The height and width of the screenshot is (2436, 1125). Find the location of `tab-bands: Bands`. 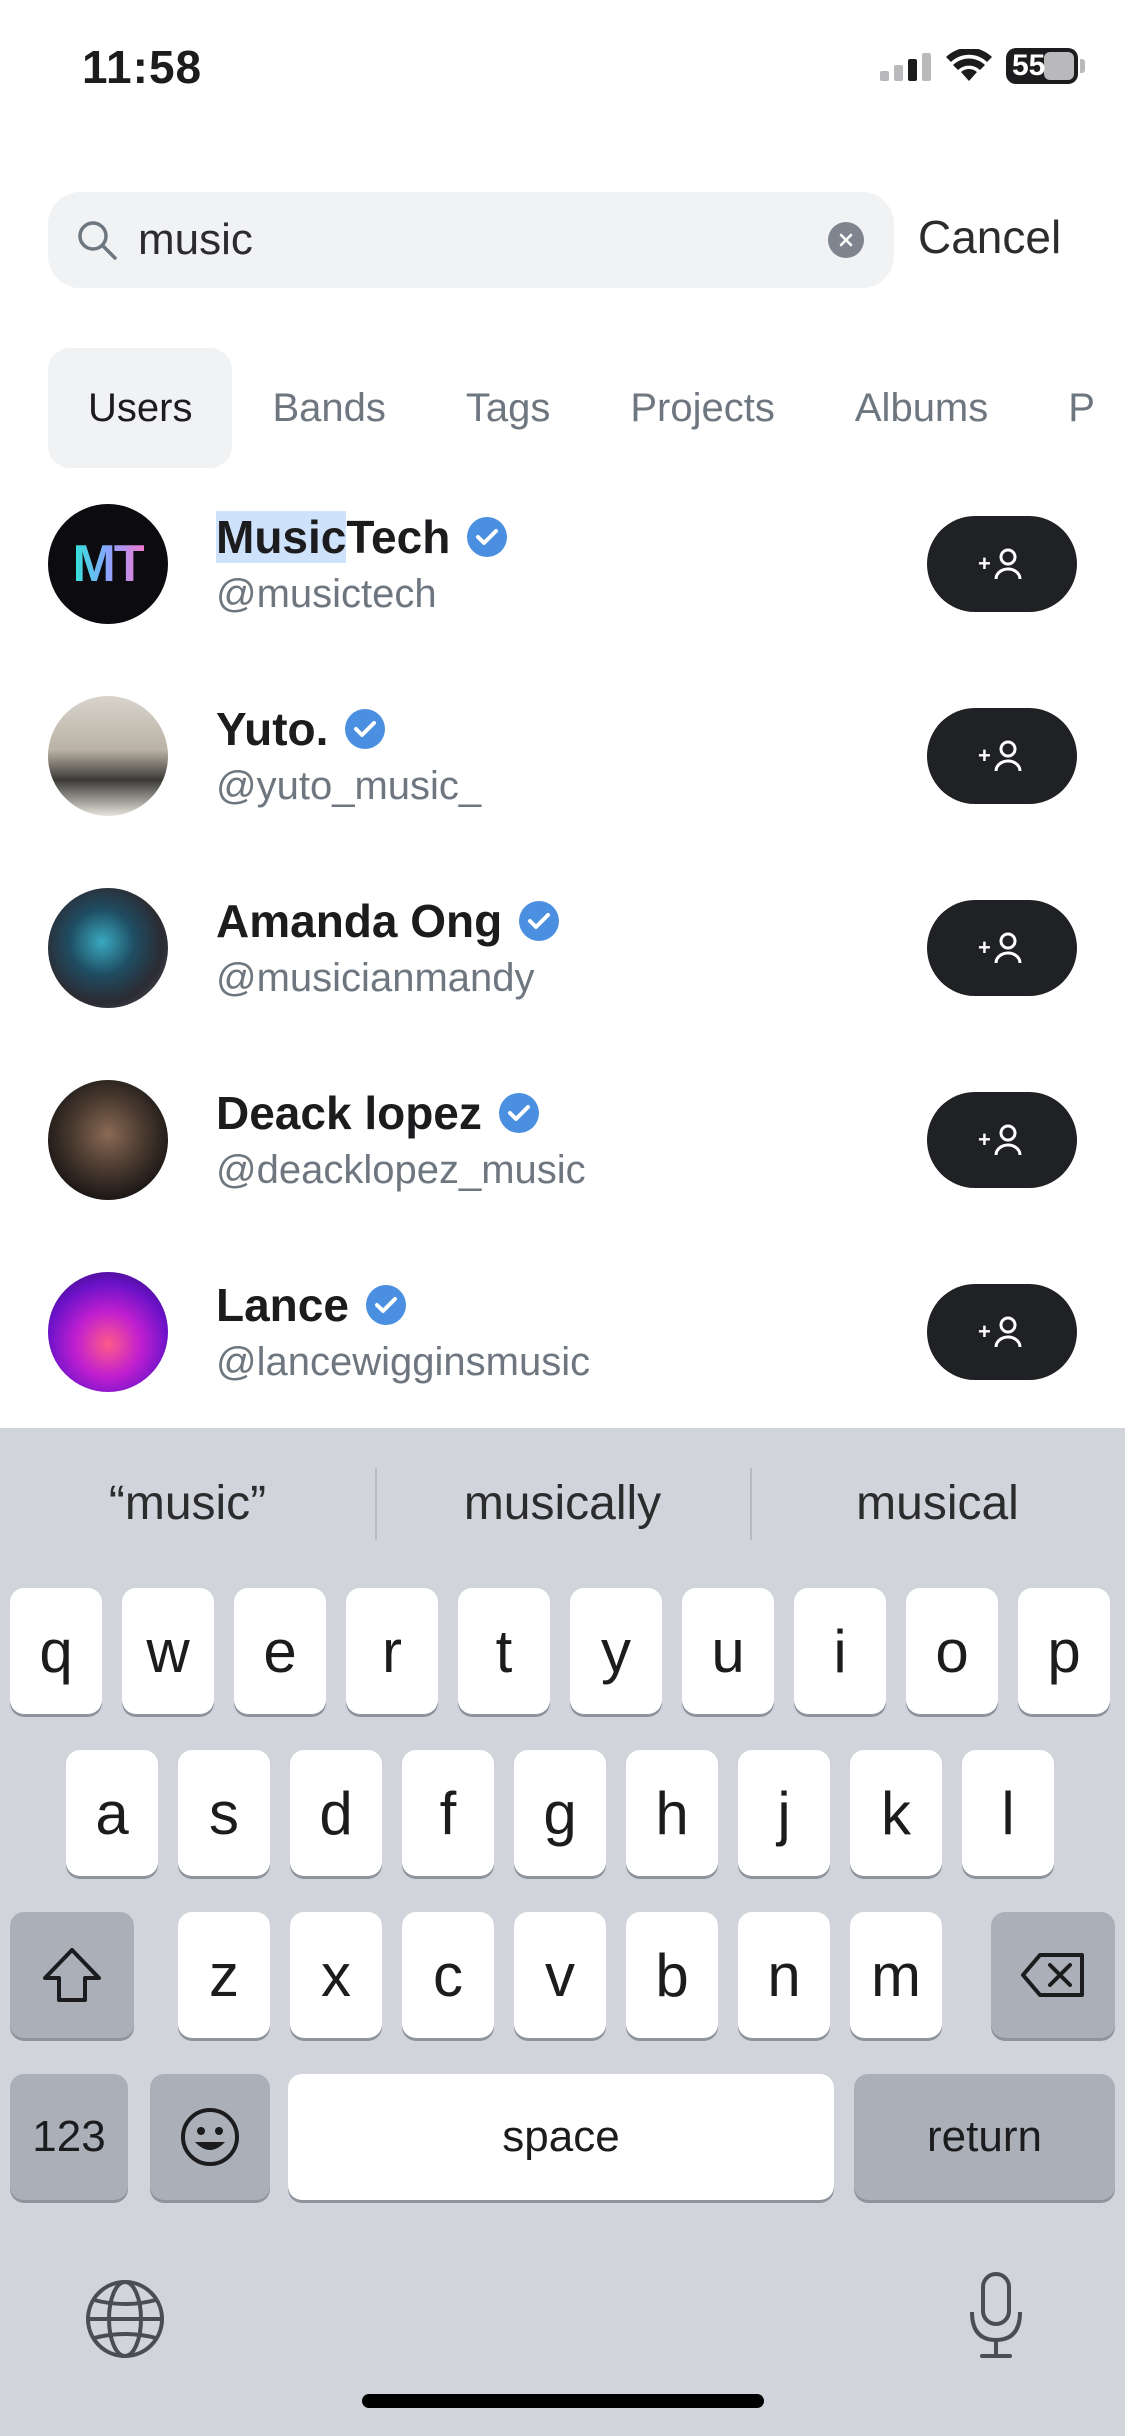

tab-bands: Bands is located at coordinates (328, 408).